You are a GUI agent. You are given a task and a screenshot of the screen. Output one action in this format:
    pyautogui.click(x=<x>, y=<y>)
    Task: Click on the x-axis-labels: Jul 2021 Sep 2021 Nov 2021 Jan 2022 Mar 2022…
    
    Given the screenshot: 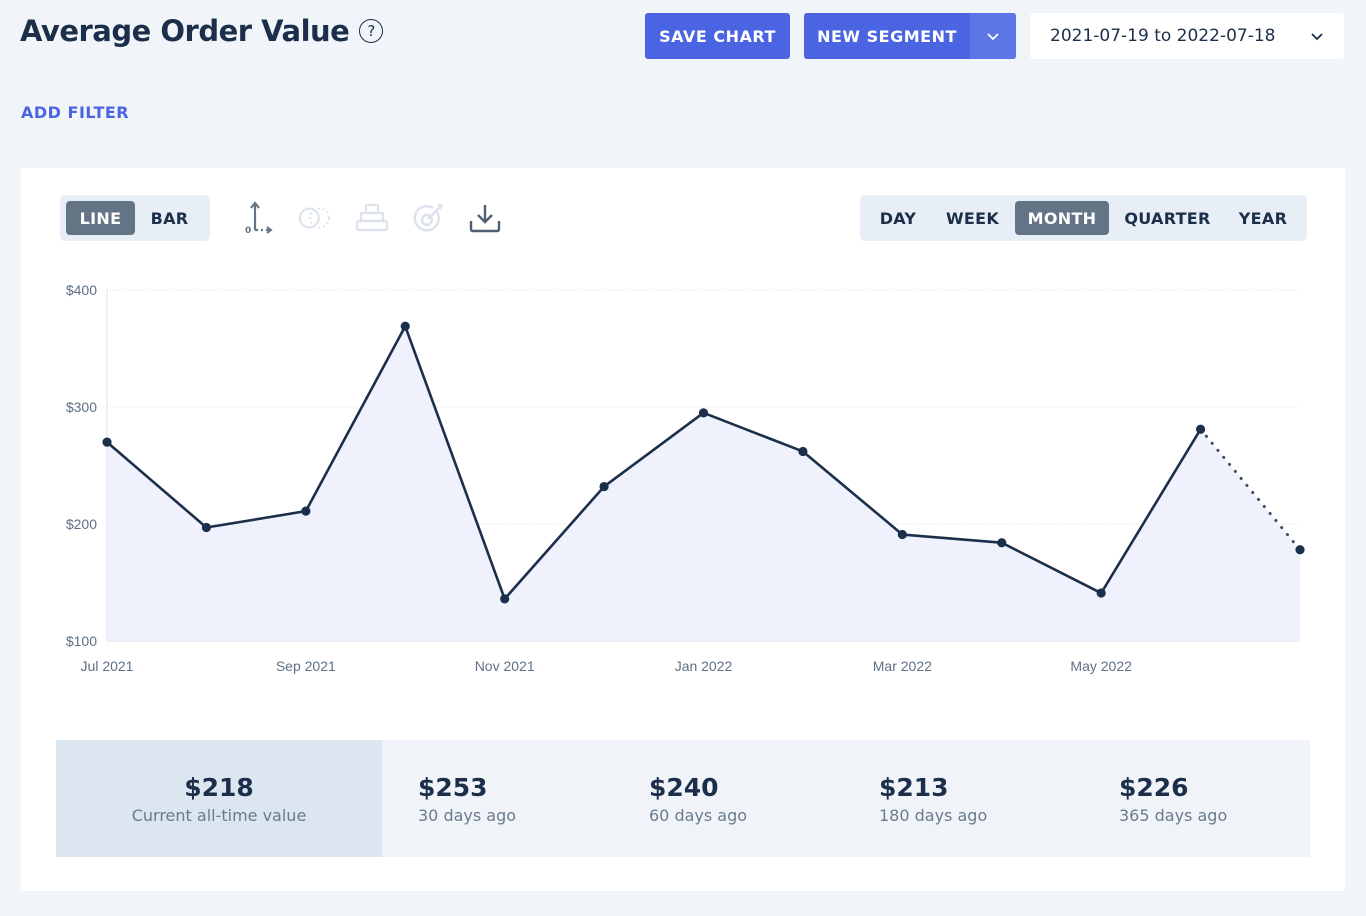 What is the action you would take?
    pyautogui.click(x=607, y=666)
    